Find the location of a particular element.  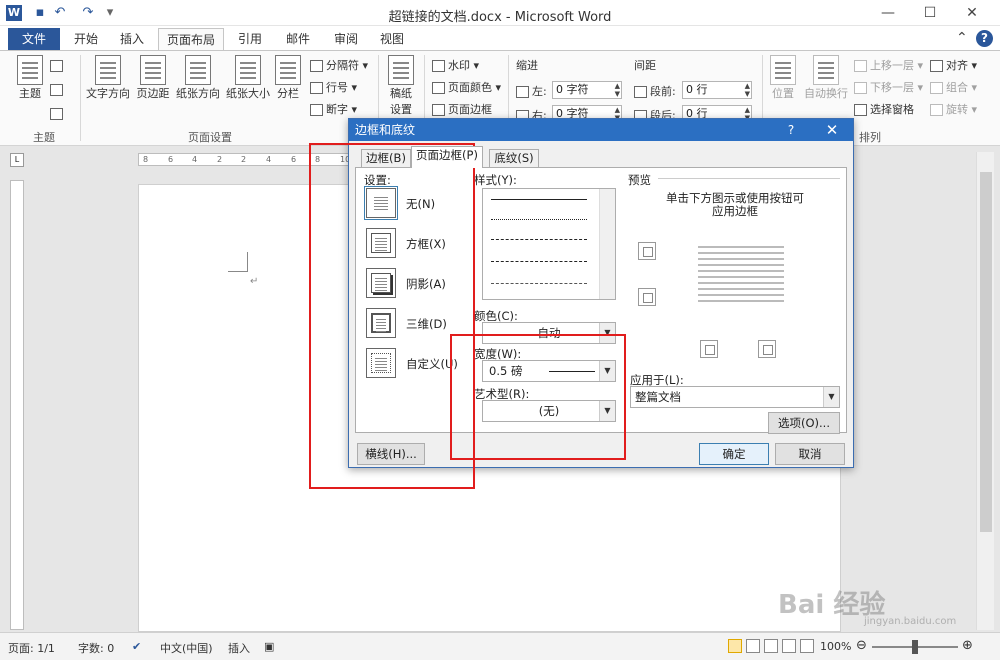

top-border-icon is located at coordinates (647, 251).